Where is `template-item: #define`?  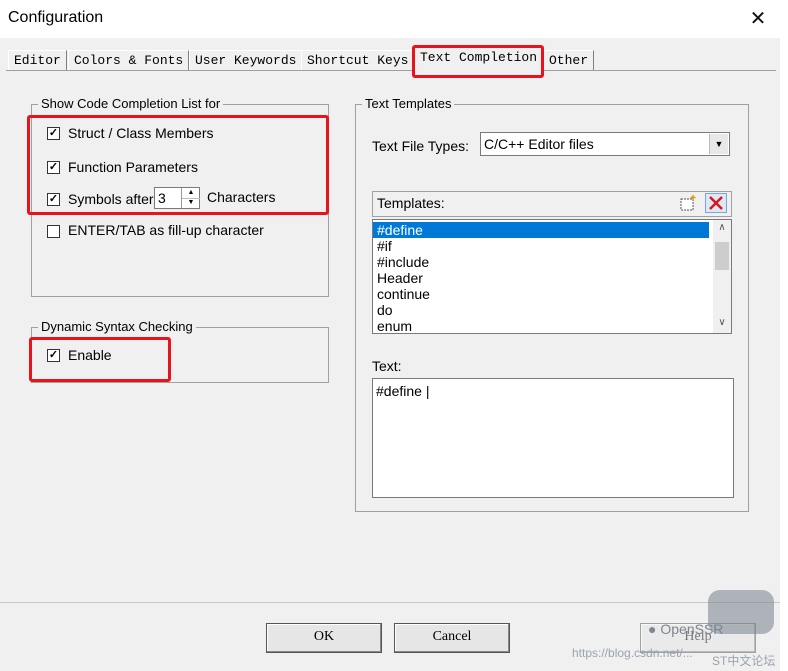
template-item: #define is located at coordinates (541, 230).